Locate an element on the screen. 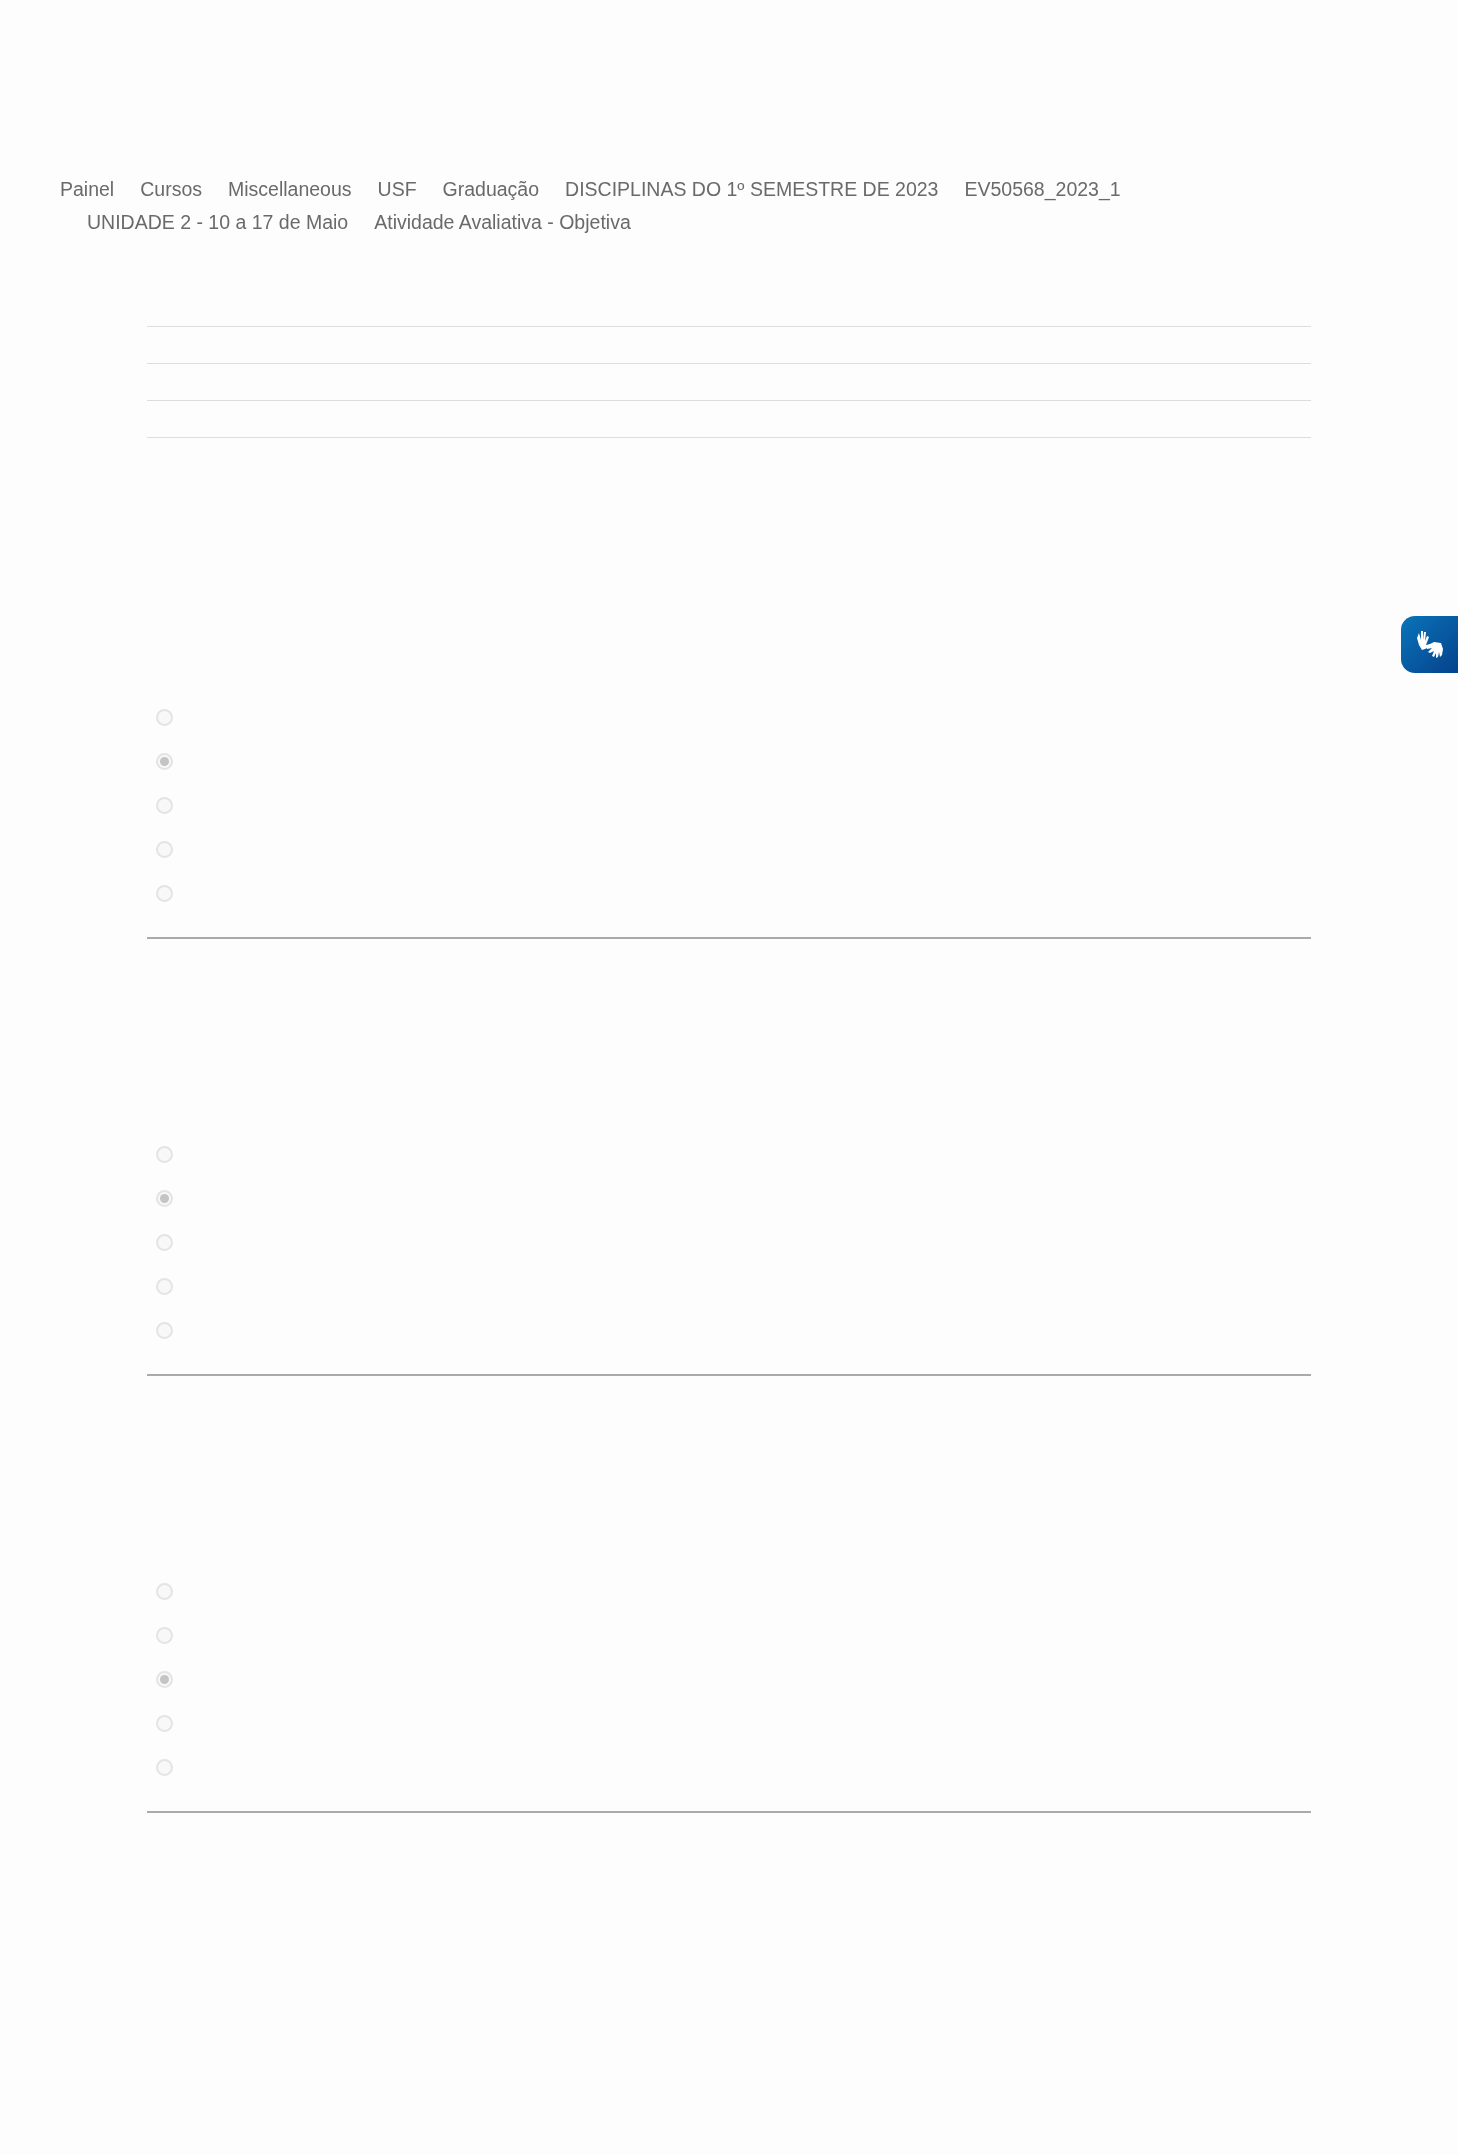  accessibility-button is located at coordinates (1429, 644).